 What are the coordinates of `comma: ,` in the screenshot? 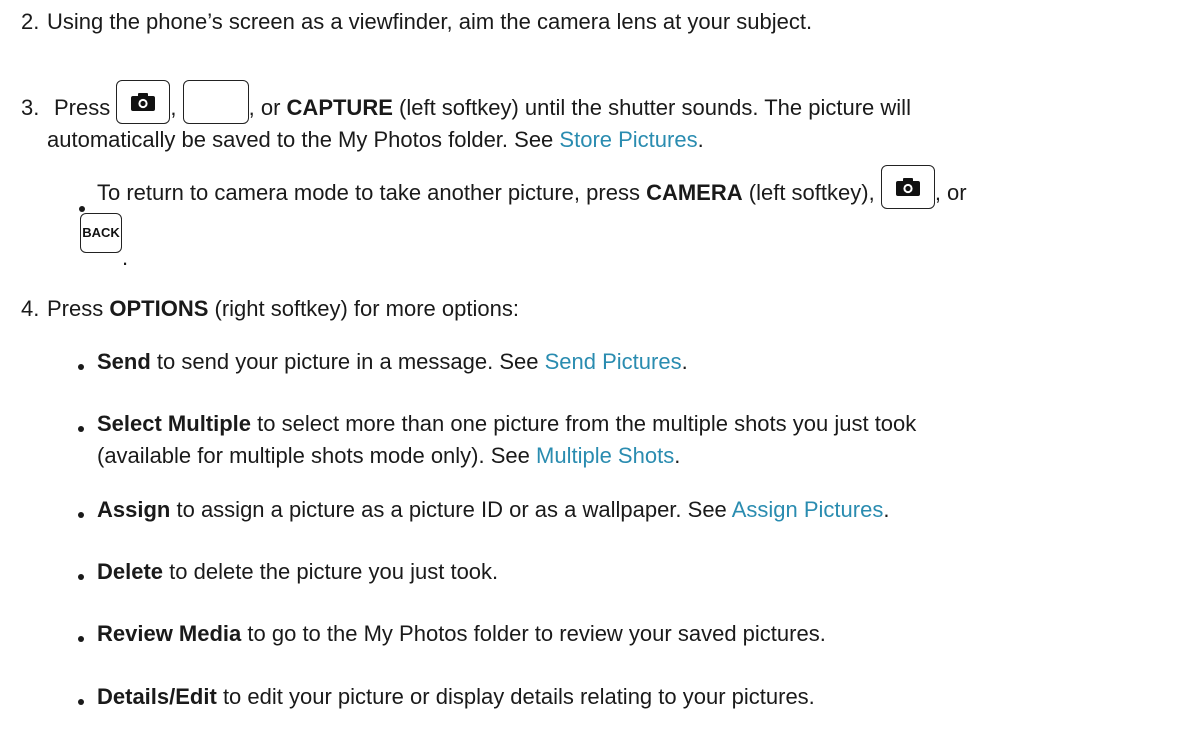 It's located at (173, 107).